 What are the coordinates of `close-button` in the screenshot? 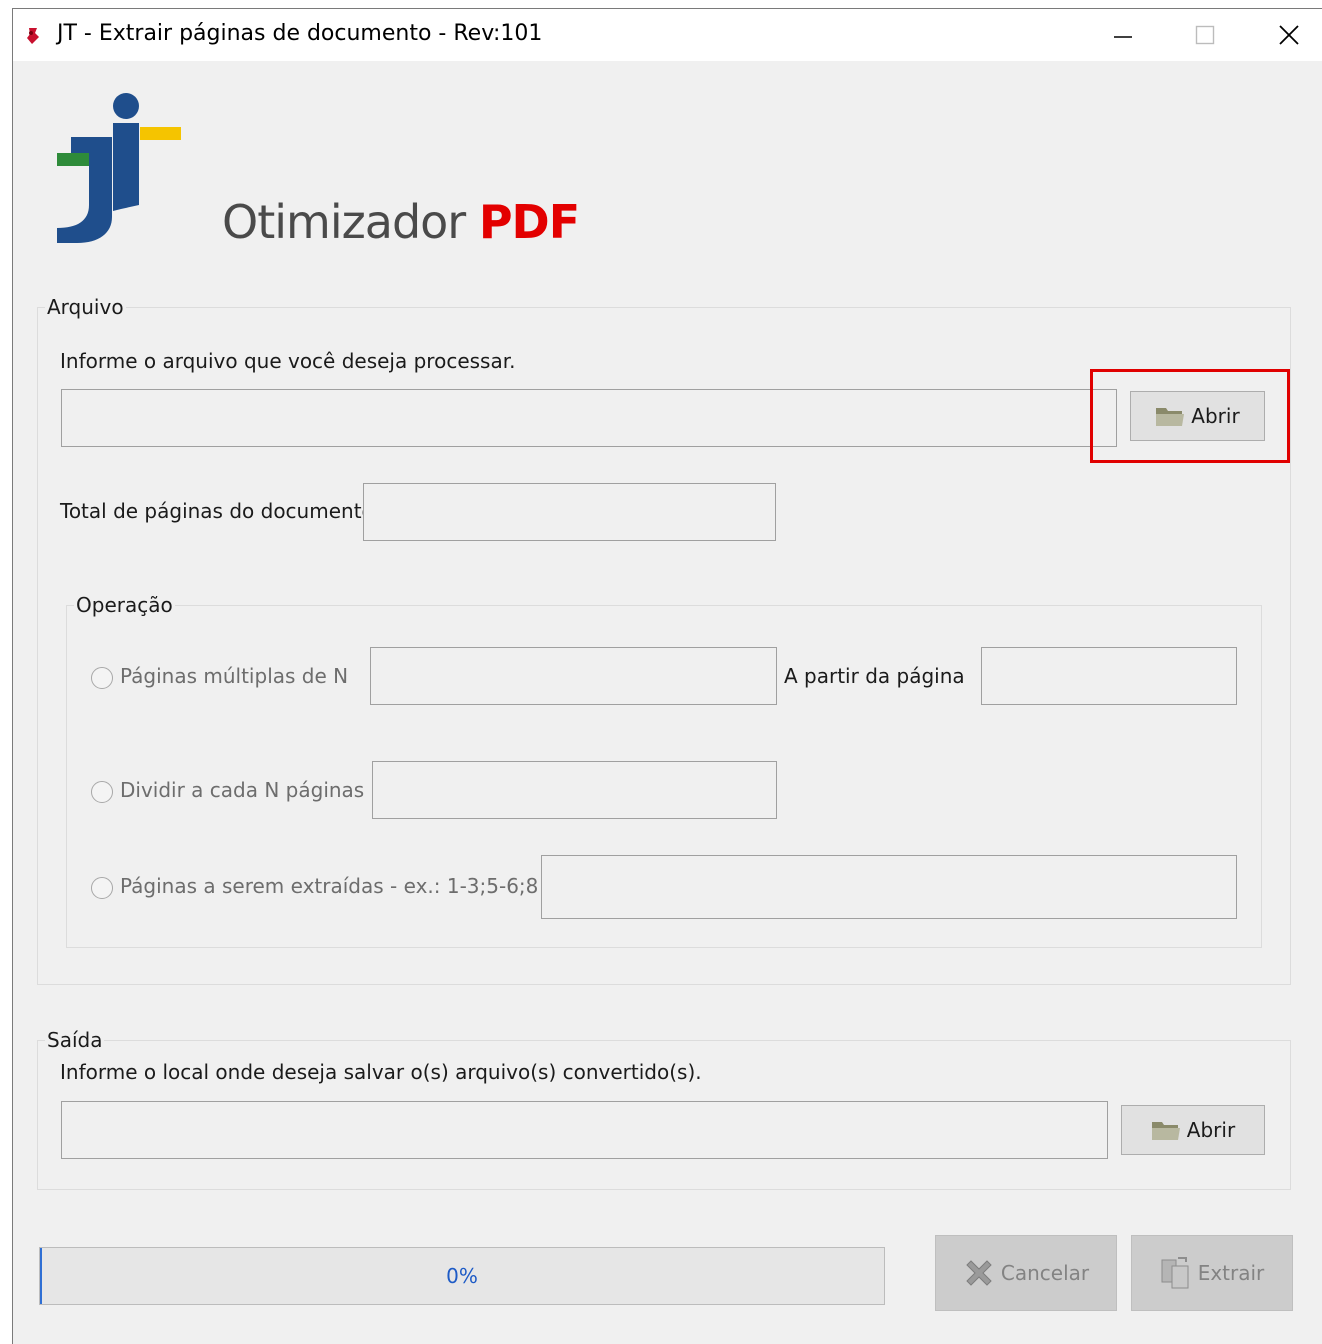 It's located at (1284, 35).